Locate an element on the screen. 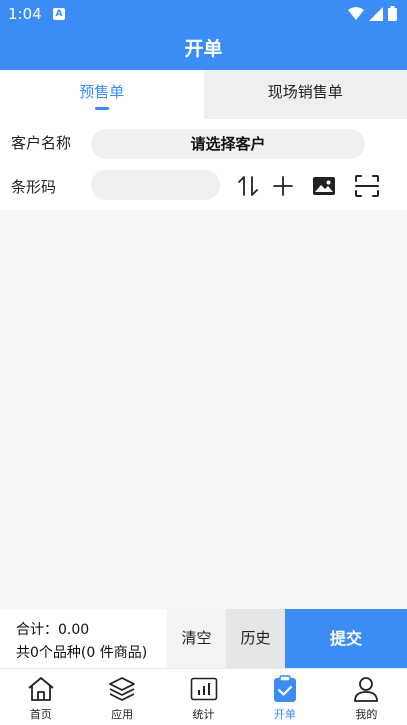  customer-label: 客户名称 is located at coordinates (41, 143).